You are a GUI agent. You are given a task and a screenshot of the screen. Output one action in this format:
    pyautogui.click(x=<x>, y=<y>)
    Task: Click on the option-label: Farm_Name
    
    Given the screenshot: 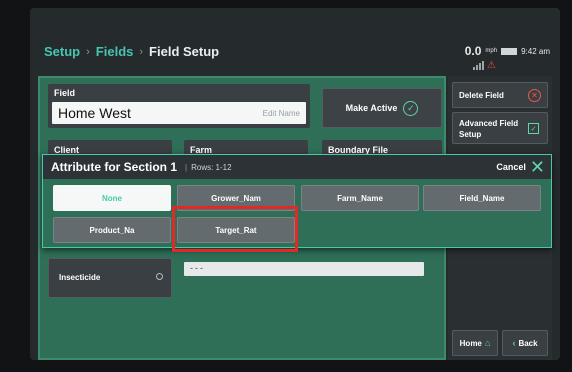 What is the action you would take?
    pyautogui.click(x=360, y=198)
    